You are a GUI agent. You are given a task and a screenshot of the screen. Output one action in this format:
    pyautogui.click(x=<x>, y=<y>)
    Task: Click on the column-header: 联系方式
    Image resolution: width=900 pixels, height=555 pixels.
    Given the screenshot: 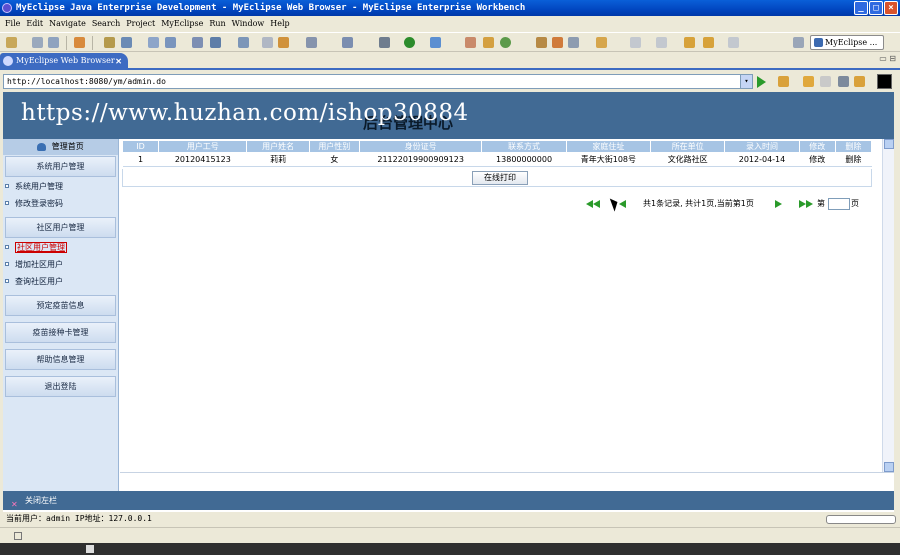 What is the action you would take?
    pyautogui.click(x=524, y=146)
    